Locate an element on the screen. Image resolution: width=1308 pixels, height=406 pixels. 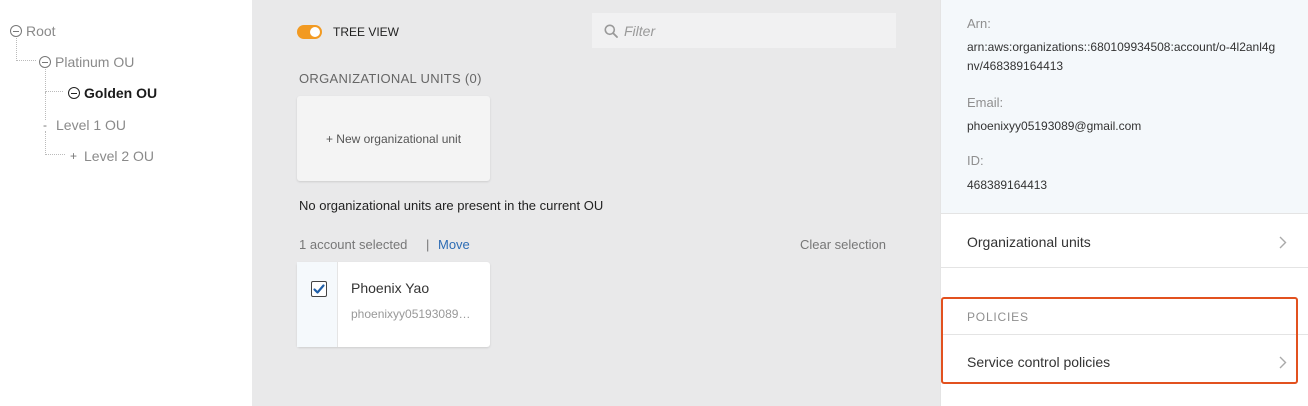
tree-node-level-1-ou: - Level 1 OU is located at coordinates (84, 125).